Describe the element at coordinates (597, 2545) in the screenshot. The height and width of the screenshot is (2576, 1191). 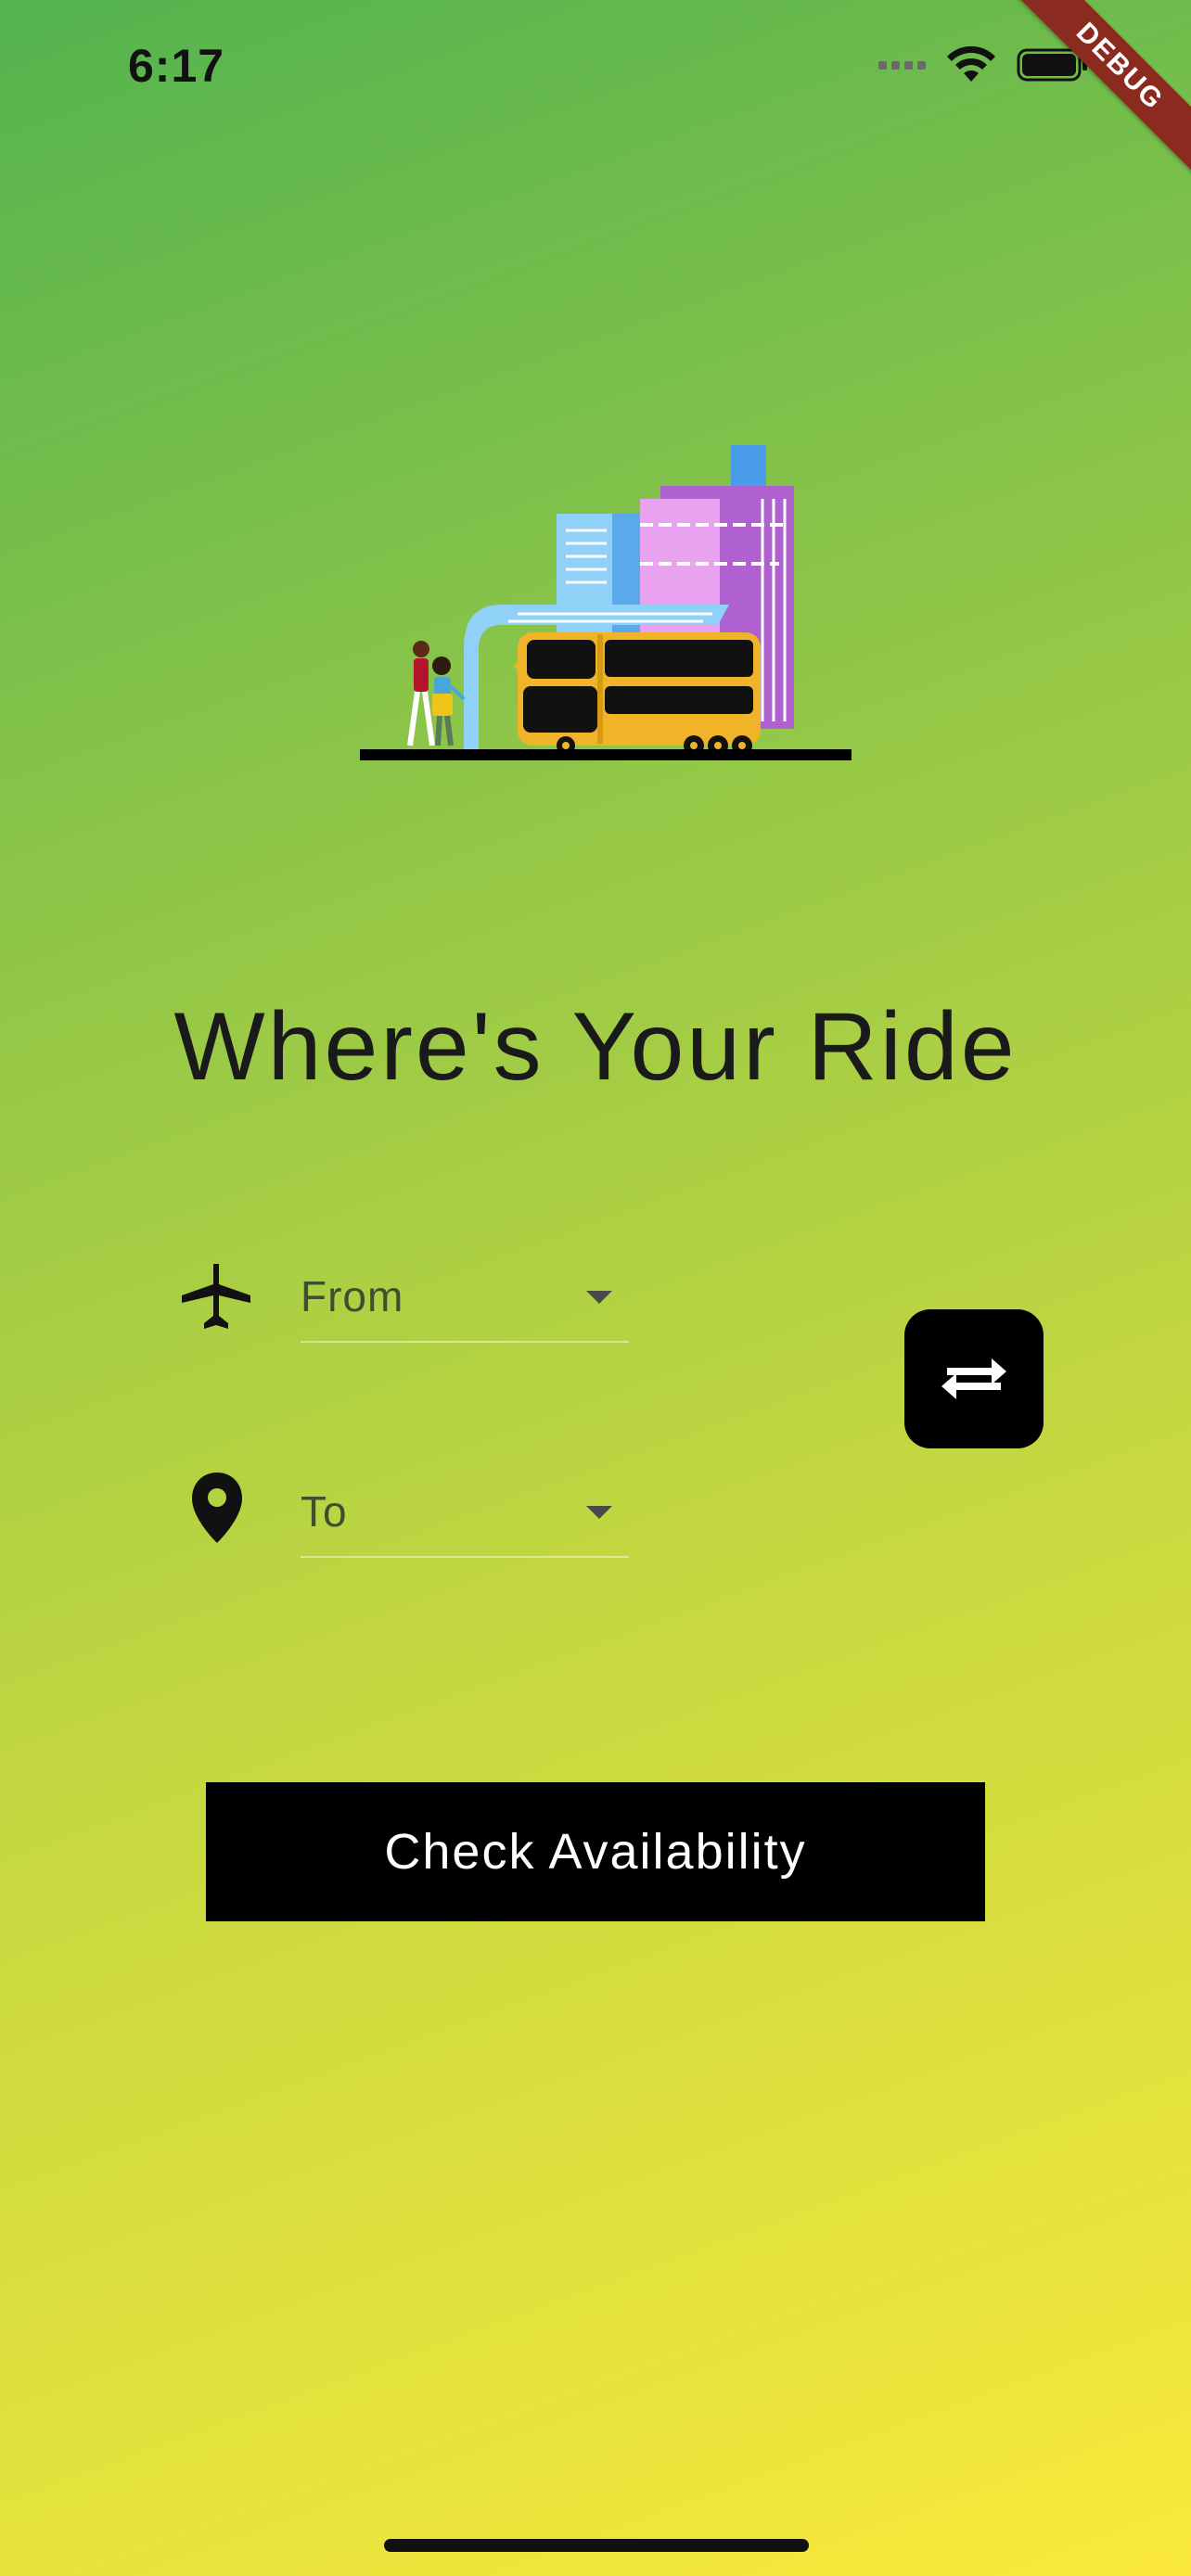
I see `home-indicator` at that location.